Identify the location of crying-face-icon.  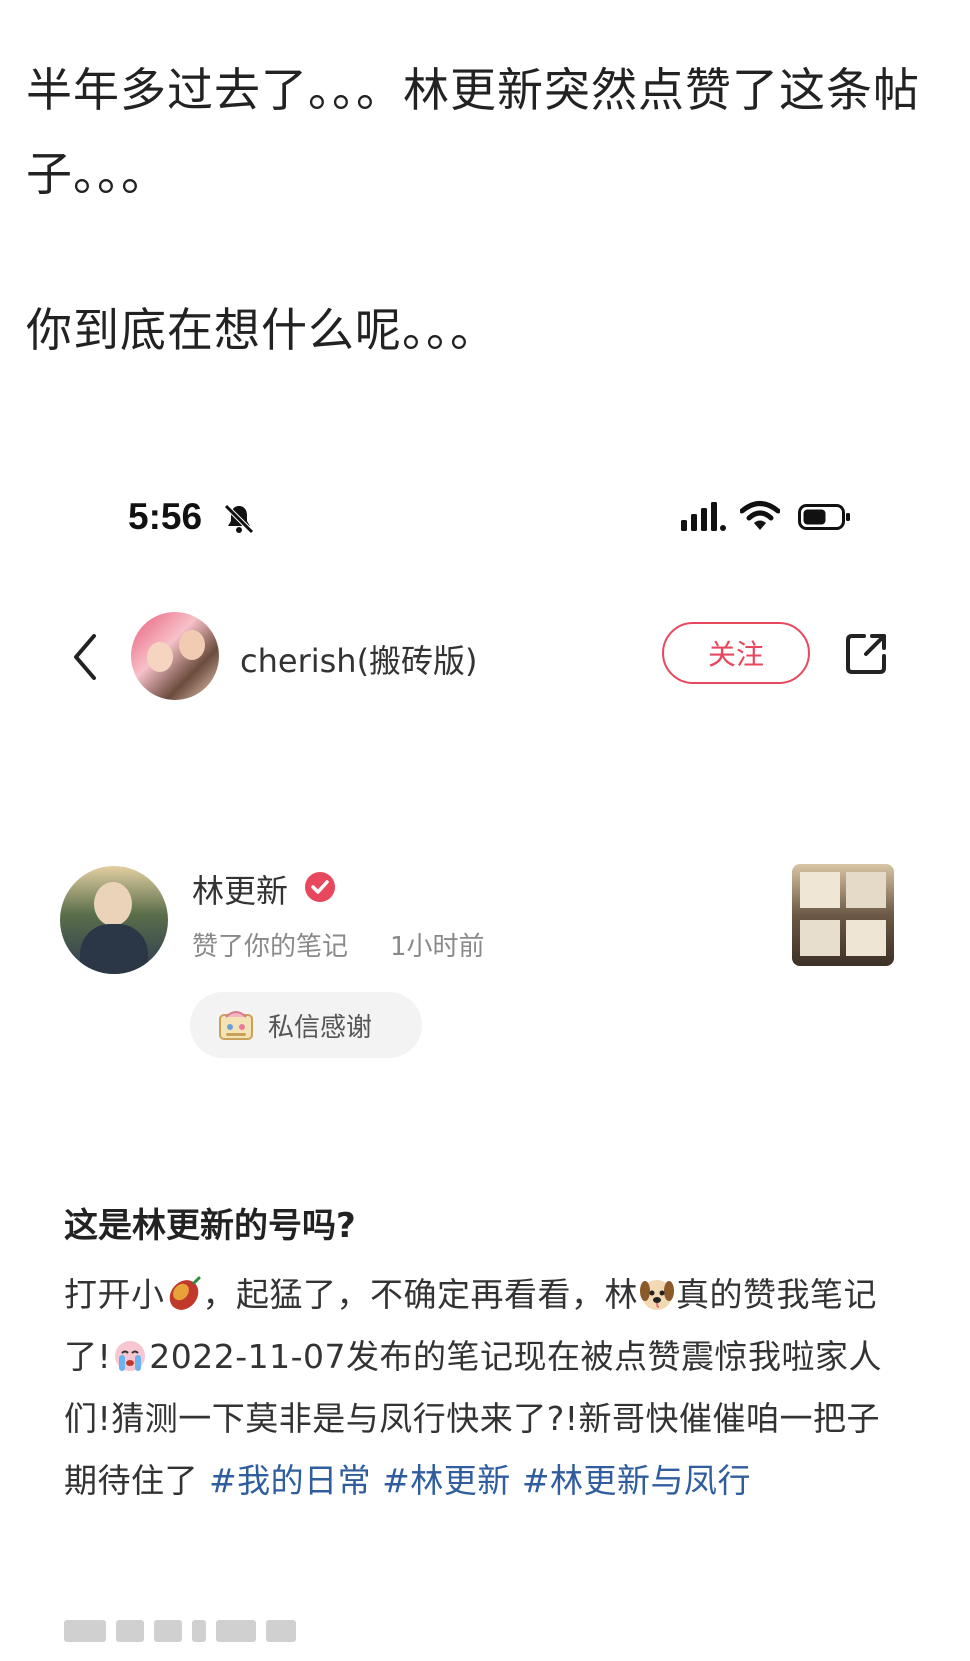
(130, 1356).